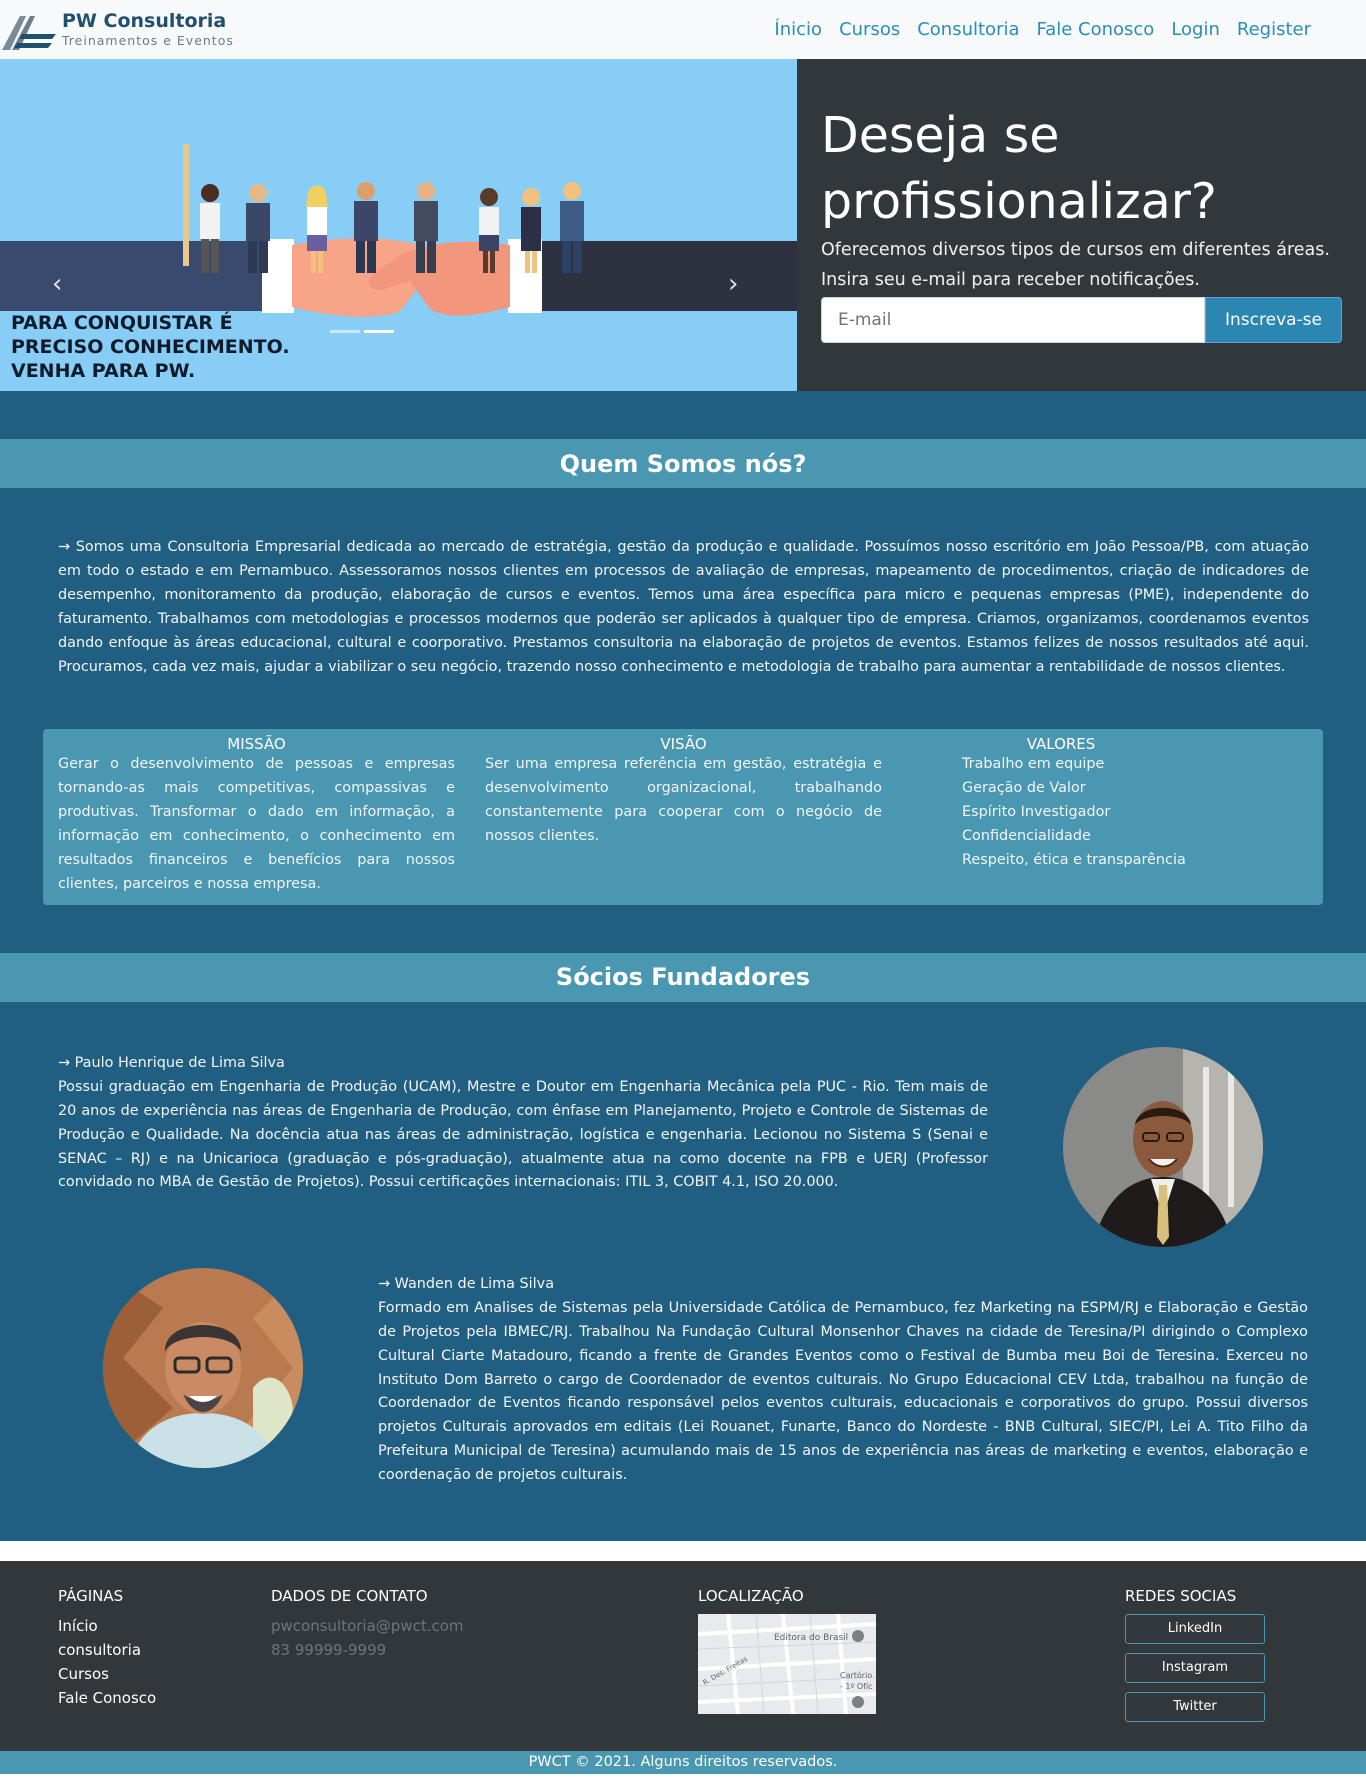 The width and height of the screenshot is (1366, 1778). I want to click on copyright-bar: PWCT © 2021. Alguns direitos reservados., so click(683, 1763).